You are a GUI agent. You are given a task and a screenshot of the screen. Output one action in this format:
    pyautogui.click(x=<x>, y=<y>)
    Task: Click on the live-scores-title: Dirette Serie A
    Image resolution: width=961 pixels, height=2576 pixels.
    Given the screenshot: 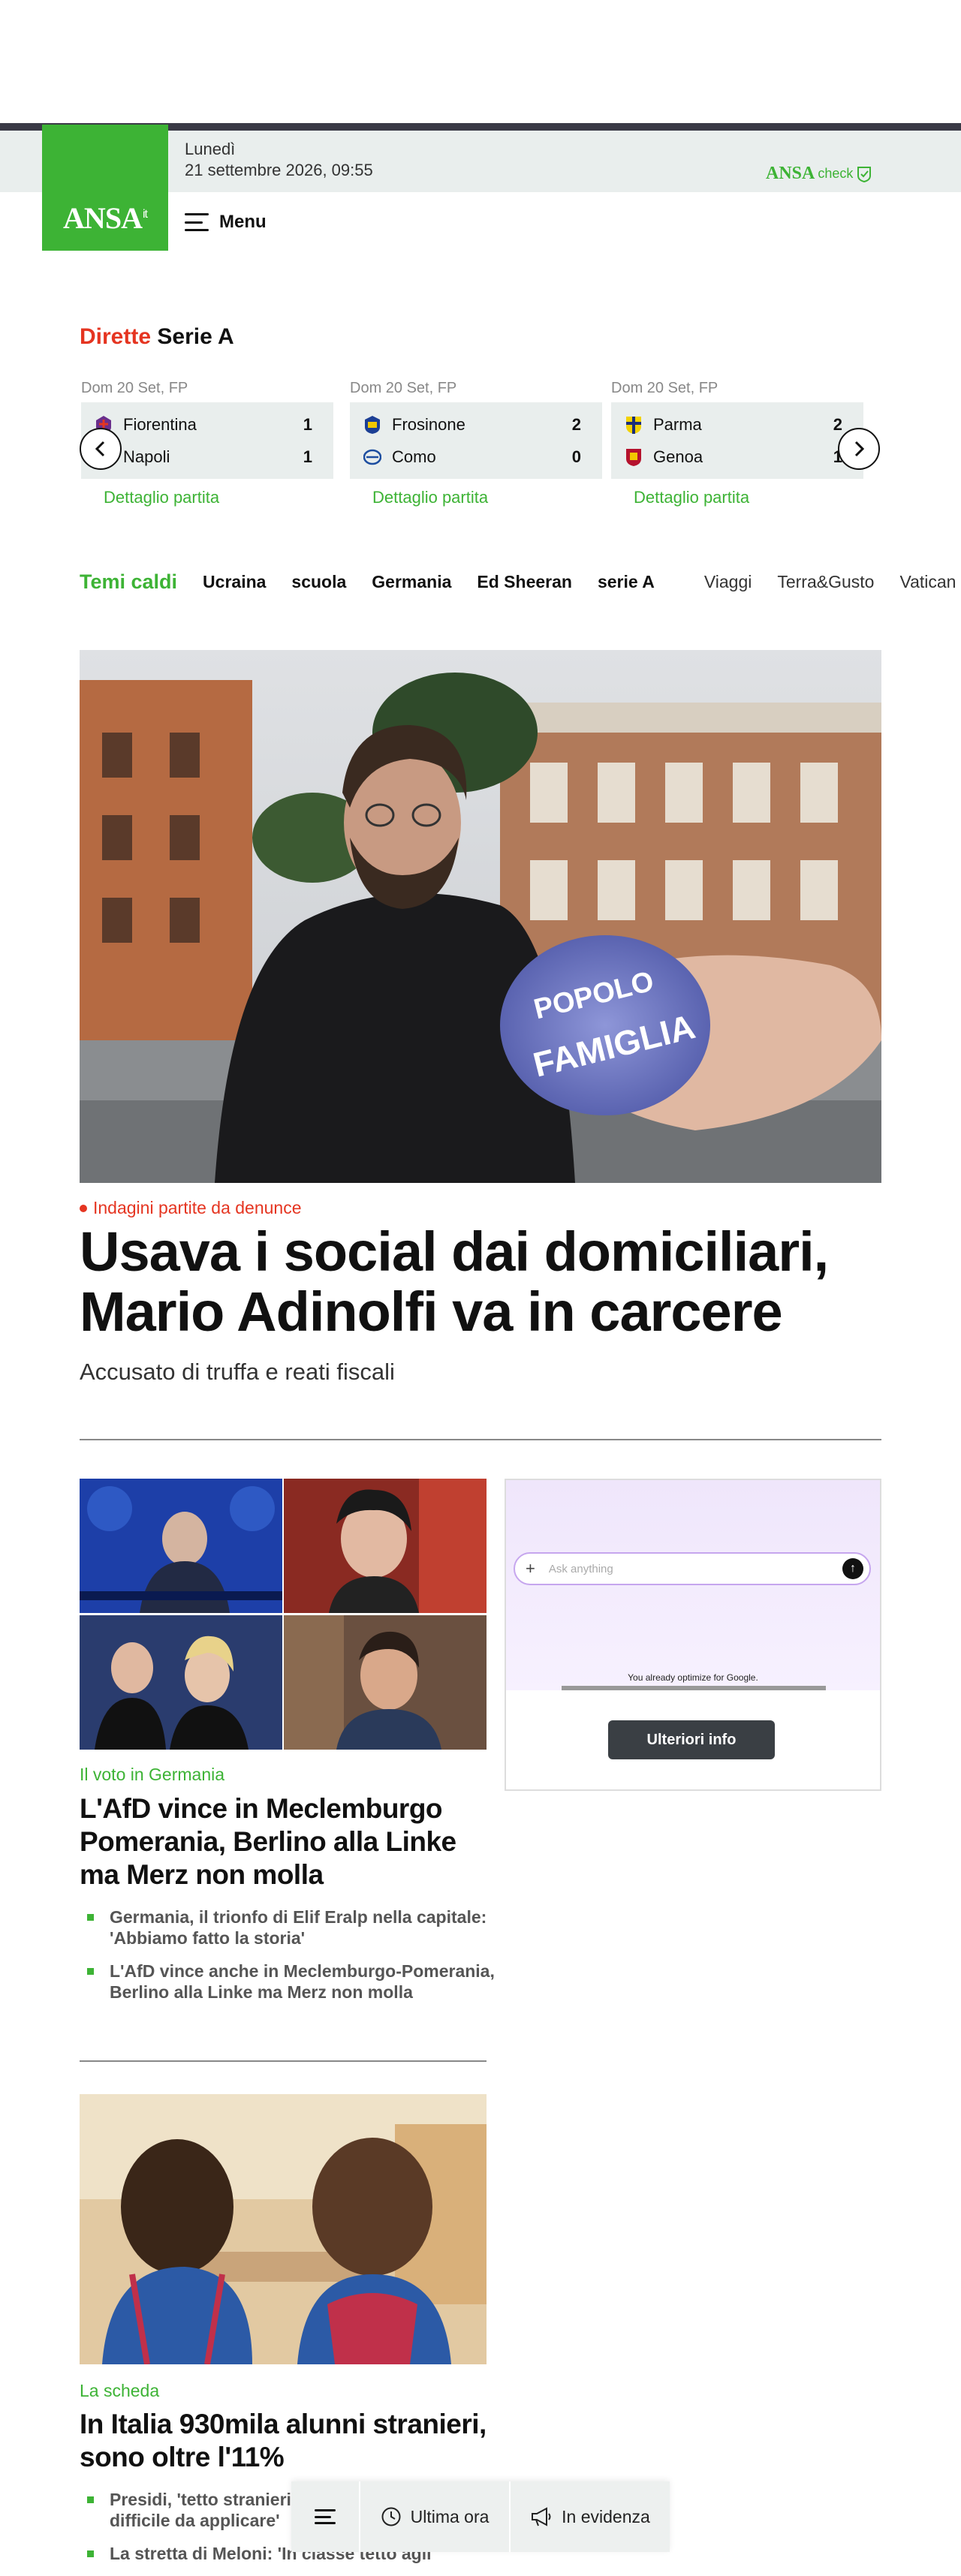 What is the action you would take?
    pyautogui.click(x=157, y=336)
    